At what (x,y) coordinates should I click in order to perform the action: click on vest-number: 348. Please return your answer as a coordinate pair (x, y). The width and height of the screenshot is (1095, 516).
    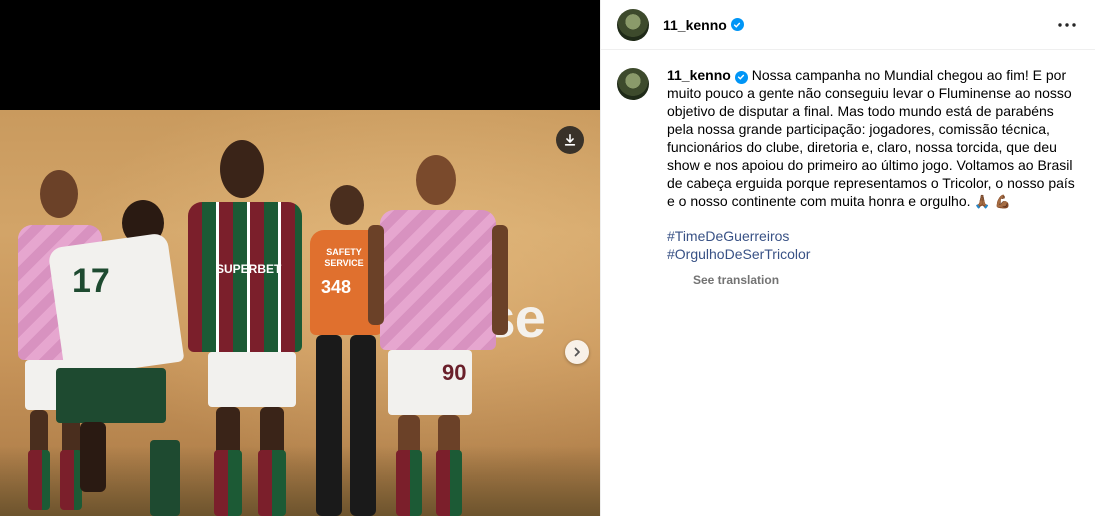
    Looking at the image, I should click on (336, 287).